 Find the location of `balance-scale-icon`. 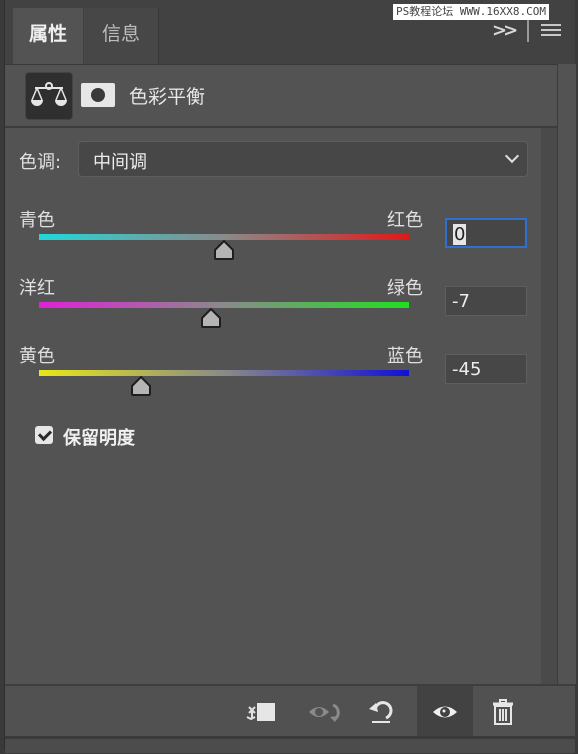

balance-scale-icon is located at coordinates (49, 96).